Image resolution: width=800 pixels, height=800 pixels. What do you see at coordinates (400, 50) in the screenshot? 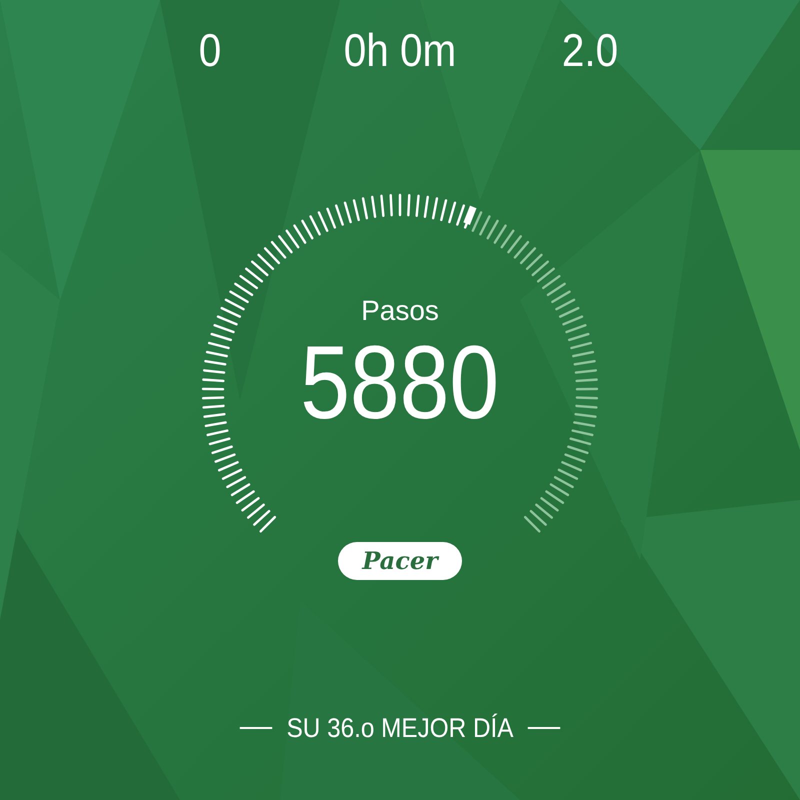
I see `stat-value: 0h 0m` at bounding box center [400, 50].